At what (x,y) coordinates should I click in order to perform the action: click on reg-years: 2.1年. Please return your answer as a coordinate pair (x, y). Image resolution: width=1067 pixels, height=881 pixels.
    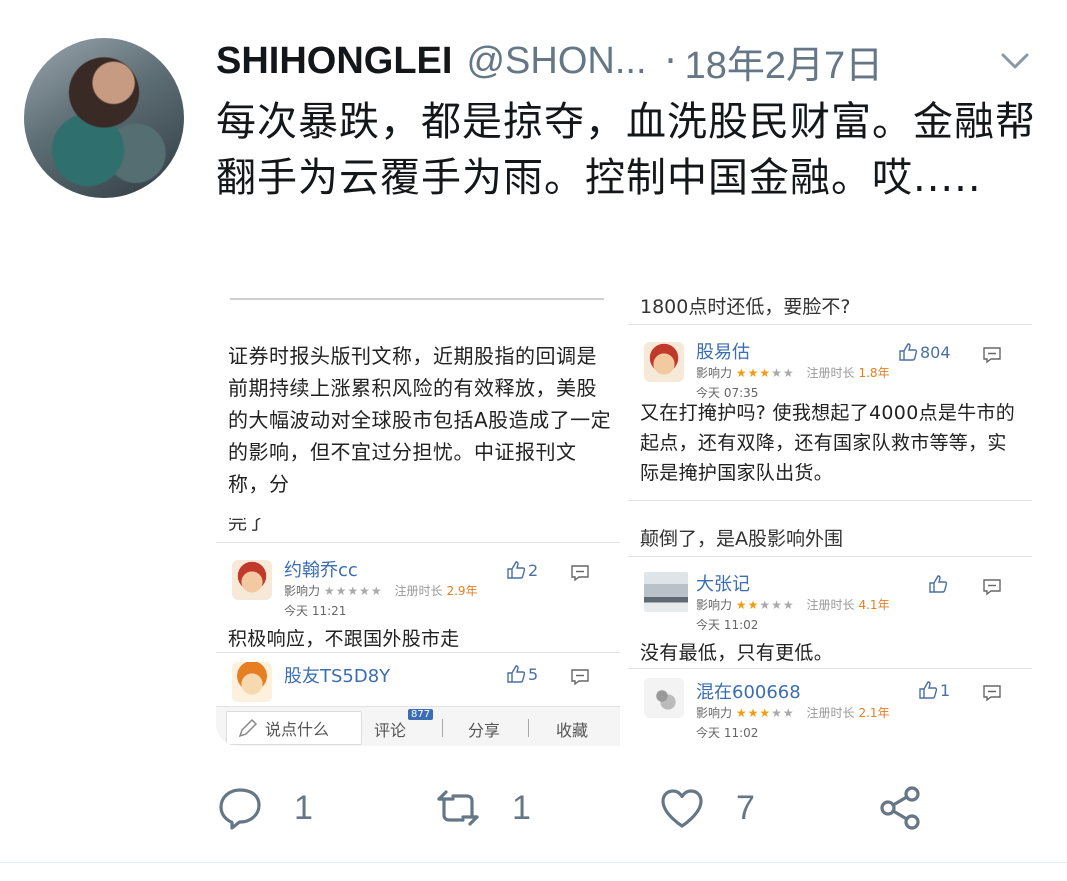
    Looking at the image, I should click on (874, 713).